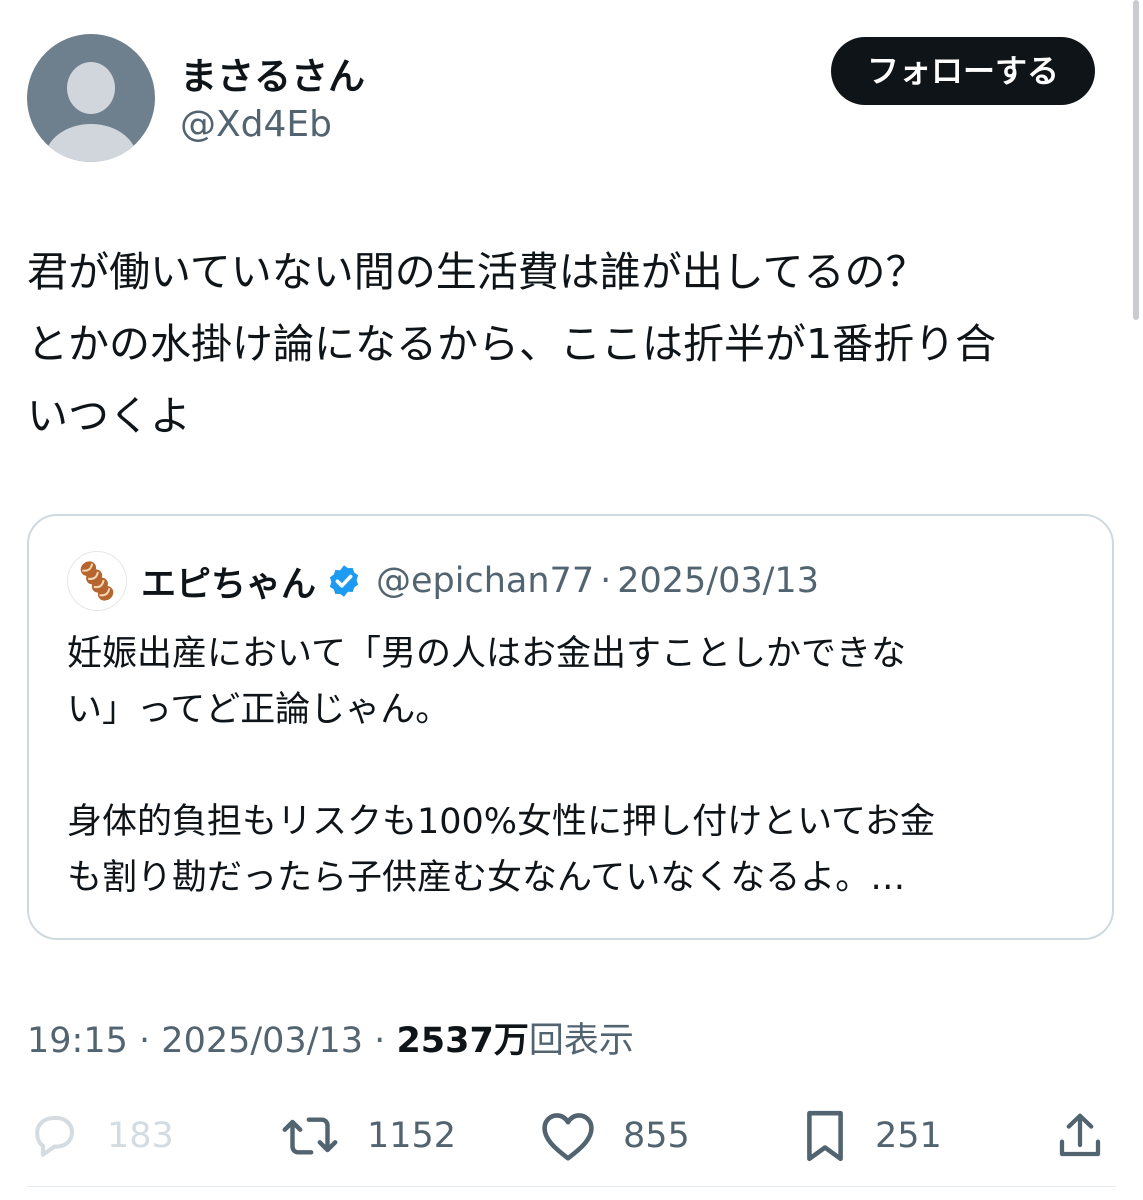  What do you see at coordinates (228, 581) in the screenshot?
I see `quoted-user-name: エピちゃん` at bounding box center [228, 581].